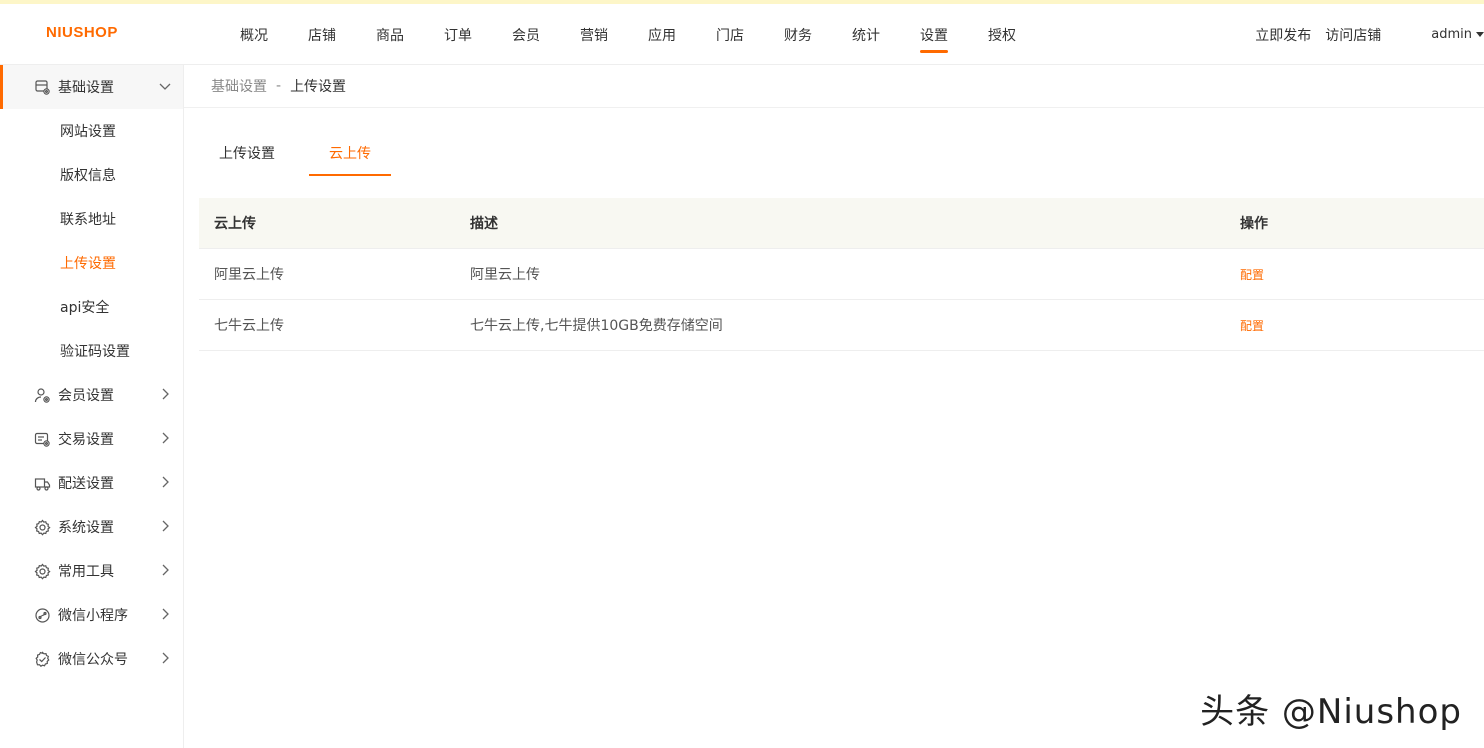 This screenshot has height=748, width=1484. I want to click on nav-item-stores: 门店, so click(730, 34).